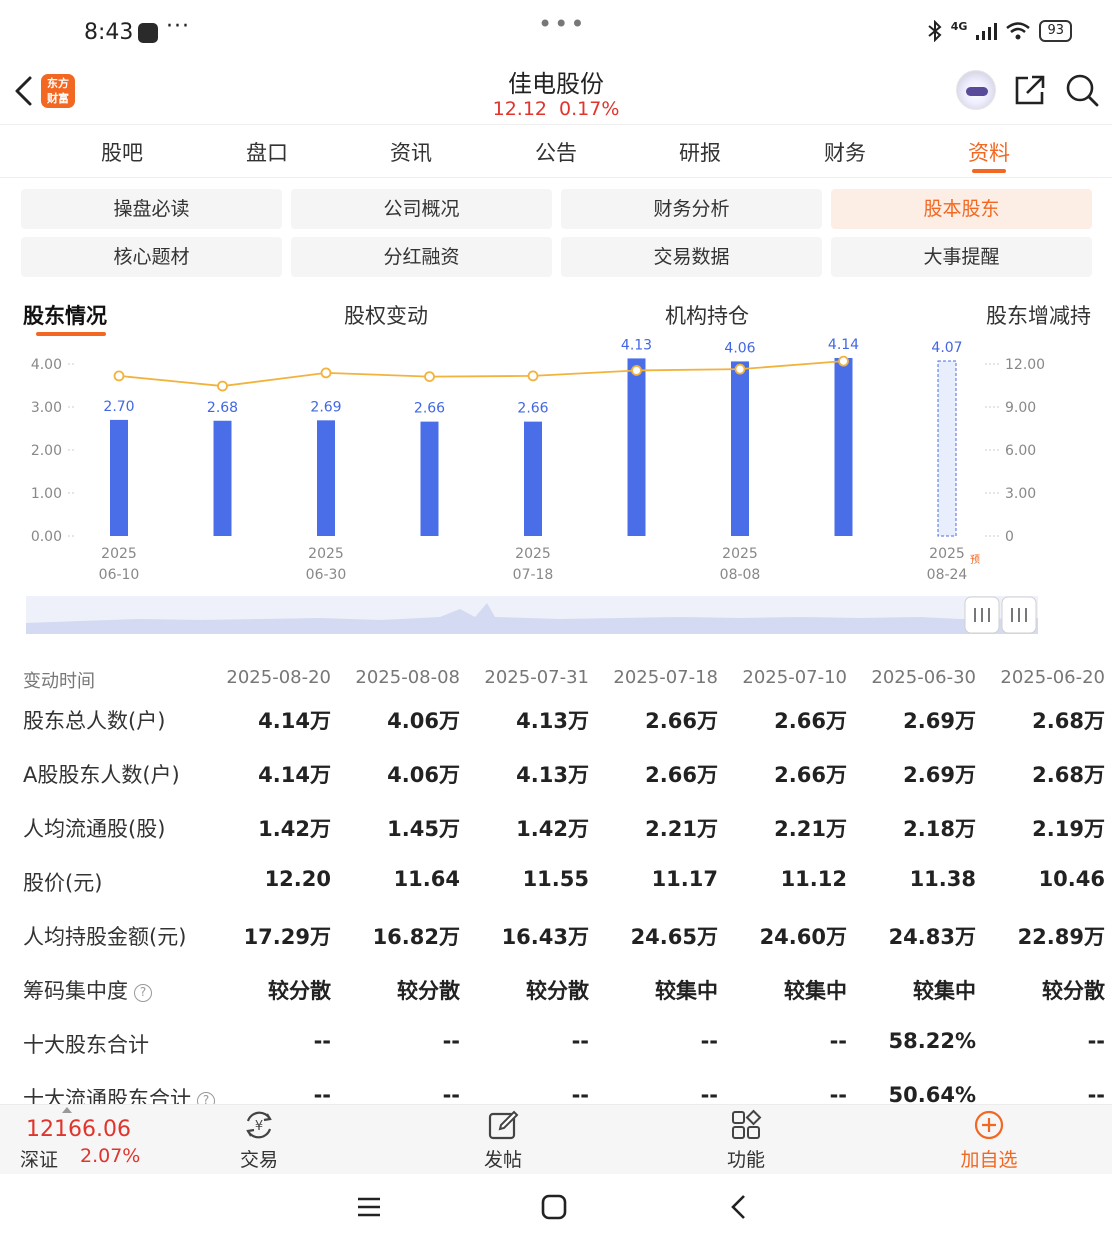 The width and height of the screenshot is (1112, 1244). What do you see at coordinates (71, 334) in the screenshot?
I see `subtab-indicator` at bounding box center [71, 334].